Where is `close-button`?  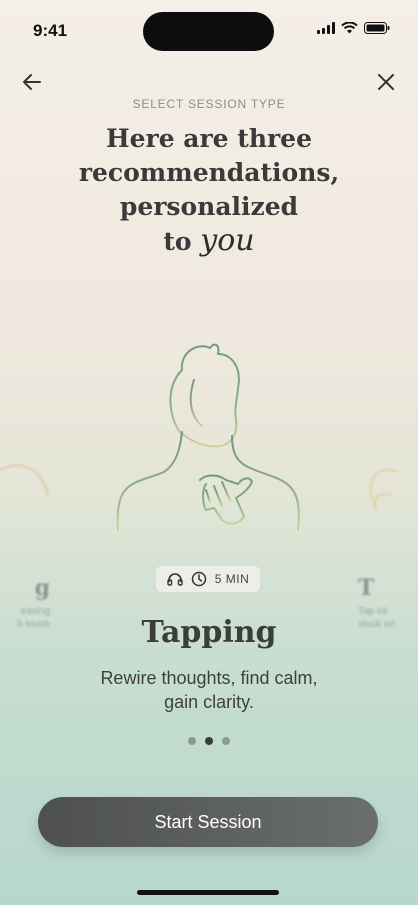
close-button is located at coordinates (386, 82).